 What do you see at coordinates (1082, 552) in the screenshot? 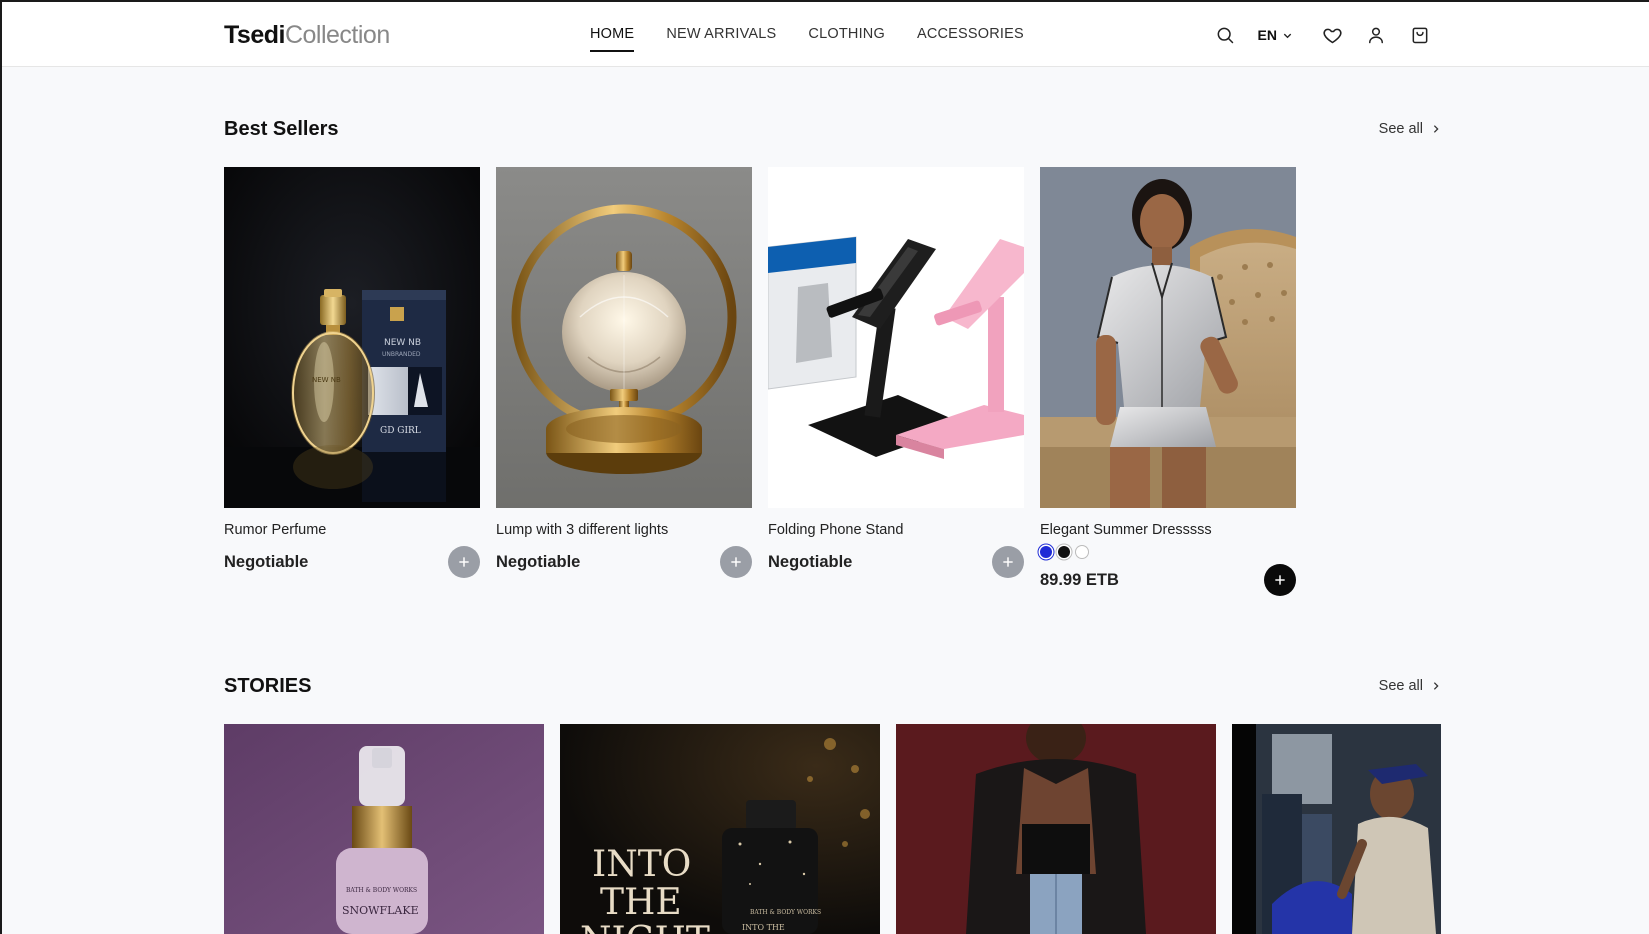
I see `swatch-white` at bounding box center [1082, 552].